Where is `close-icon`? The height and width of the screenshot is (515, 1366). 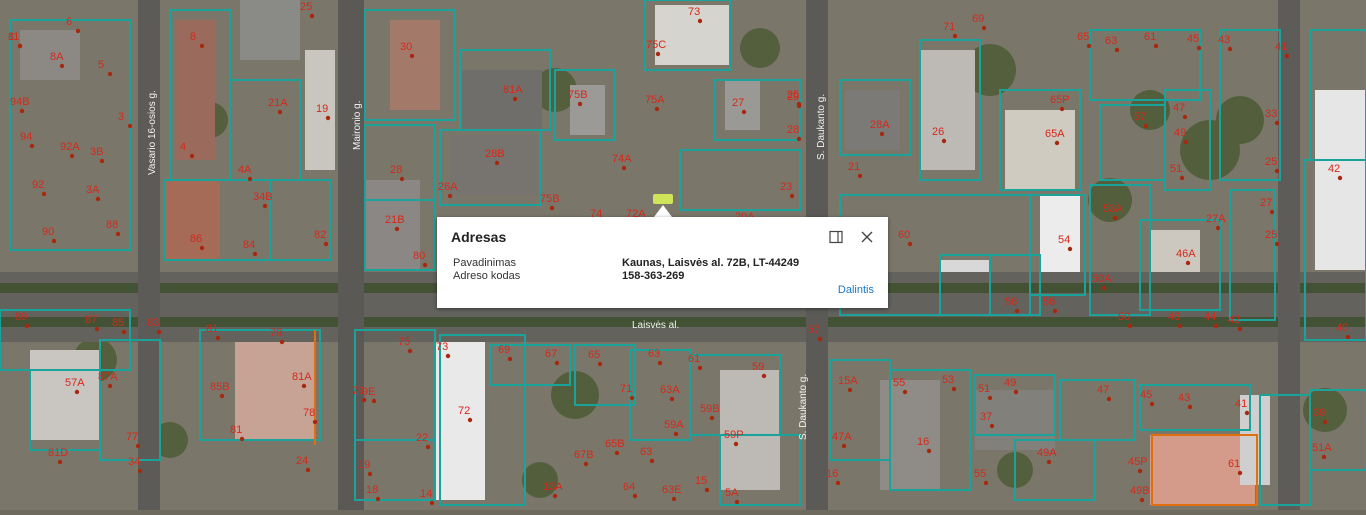
close-icon is located at coordinates (867, 237).